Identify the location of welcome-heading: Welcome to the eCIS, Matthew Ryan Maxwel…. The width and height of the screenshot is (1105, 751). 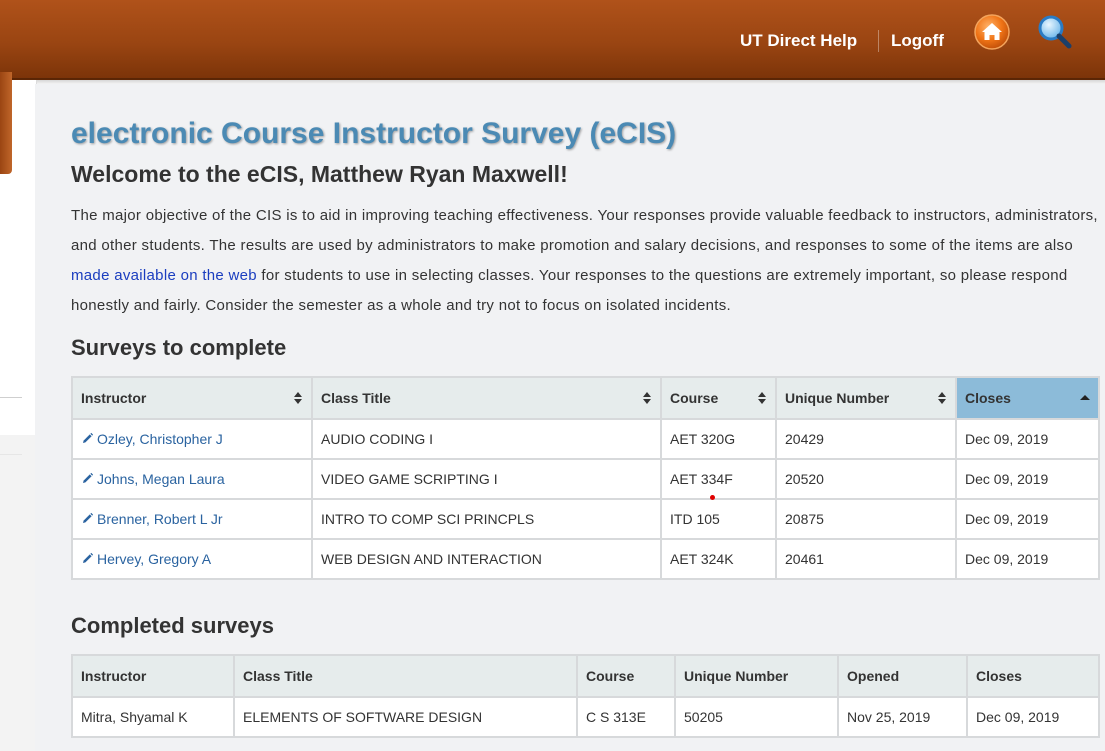
(319, 174).